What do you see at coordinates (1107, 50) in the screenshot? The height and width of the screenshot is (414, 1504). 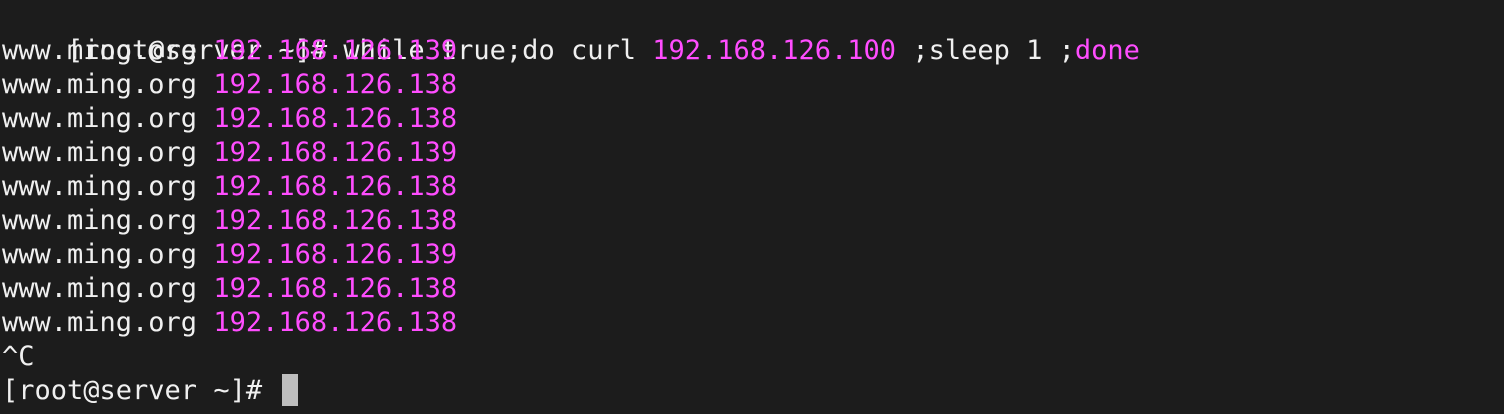 I see `command-done-keyword: done` at bounding box center [1107, 50].